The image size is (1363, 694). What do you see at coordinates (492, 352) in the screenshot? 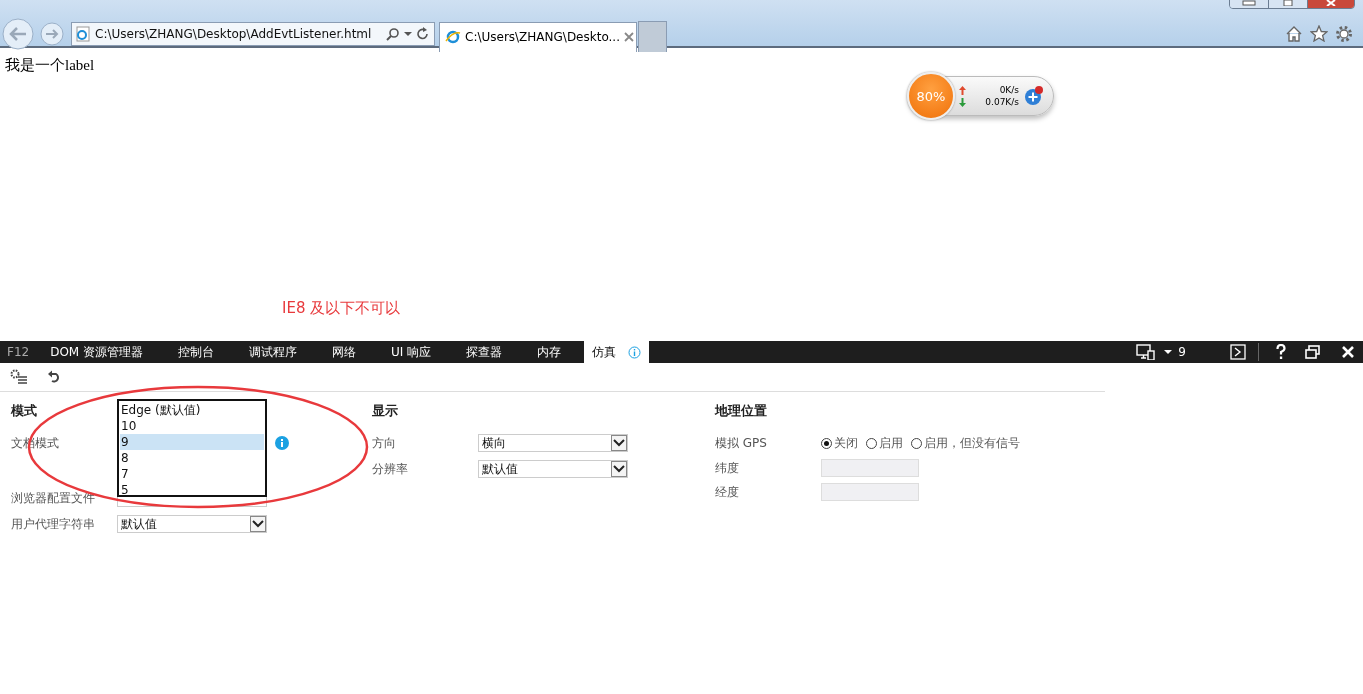
I see `devtools-tab: 探查器` at bounding box center [492, 352].